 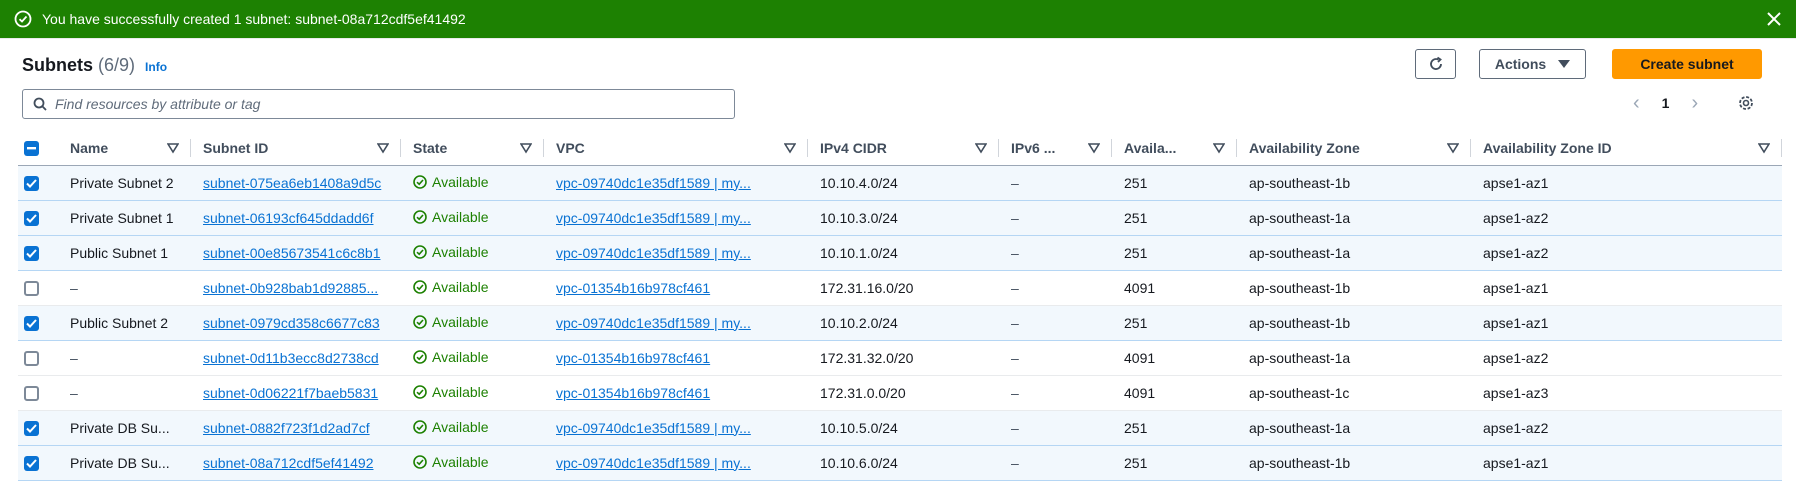 What do you see at coordinates (1626, 148) in the screenshot?
I see `column-header-availability-zone-id: Availability Zone ID` at bounding box center [1626, 148].